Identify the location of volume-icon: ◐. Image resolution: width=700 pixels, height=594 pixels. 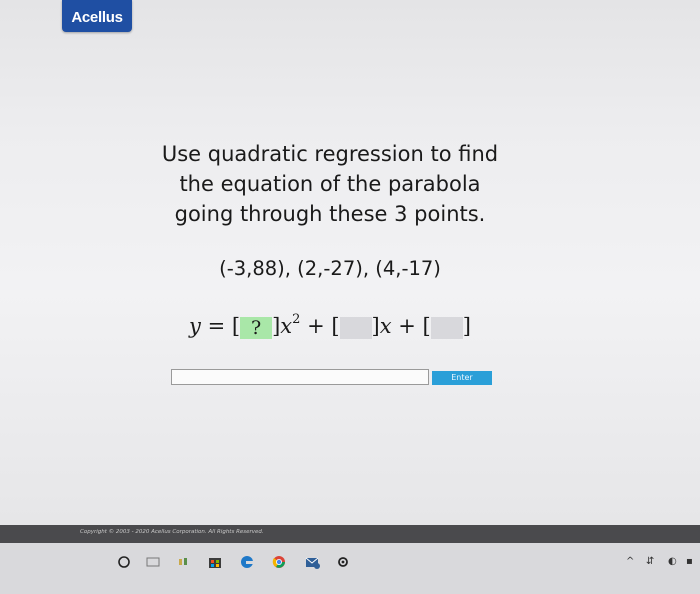
(672, 561).